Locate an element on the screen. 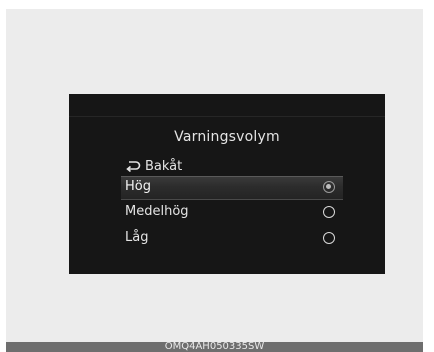 The width and height of the screenshot is (434, 352). option-lag: Låg is located at coordinates (232, 239).